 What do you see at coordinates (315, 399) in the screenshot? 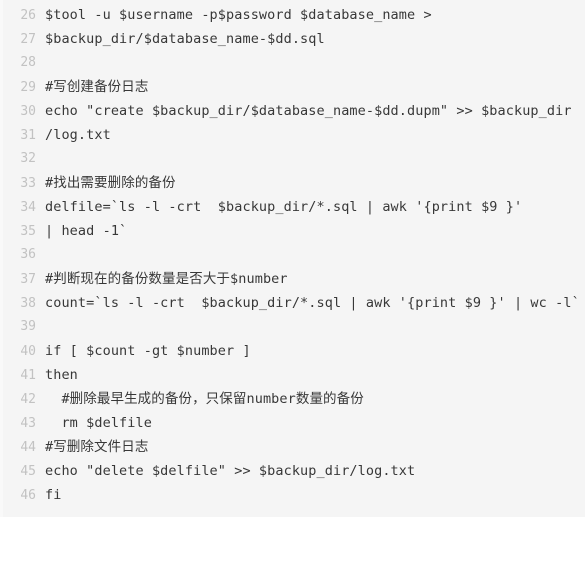
I see `line-content: #删除最早生成的备份，只保留number数量的备份` at bounding box center [315, 399].